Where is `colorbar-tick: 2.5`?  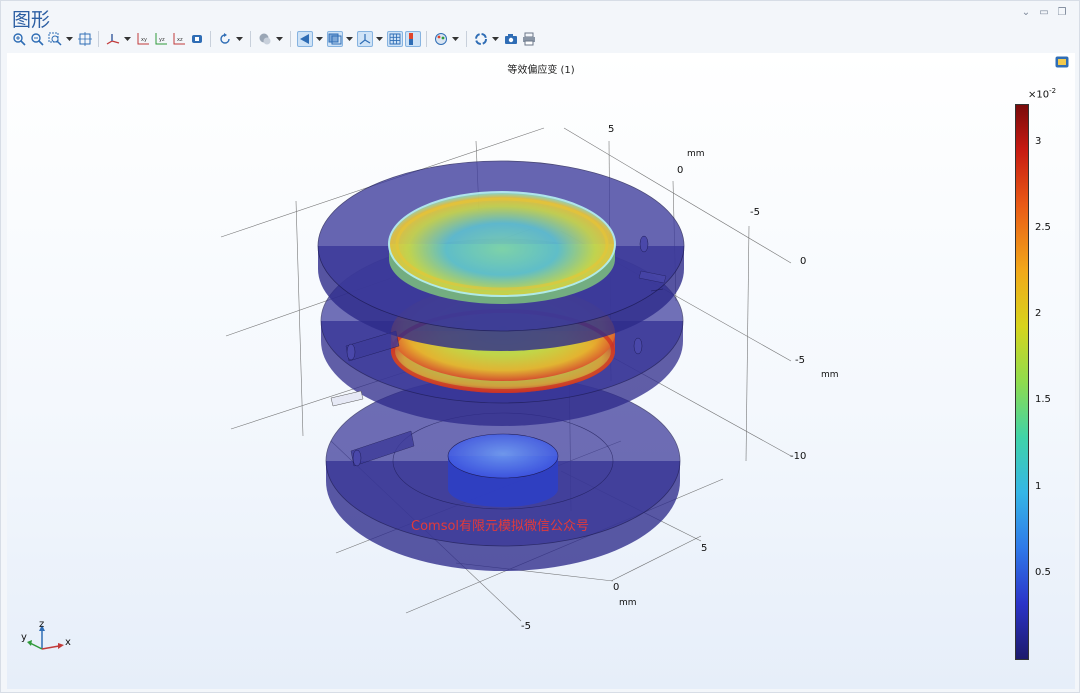
colorbar-tick: 2.5 is located at coordinates (1043, 227).